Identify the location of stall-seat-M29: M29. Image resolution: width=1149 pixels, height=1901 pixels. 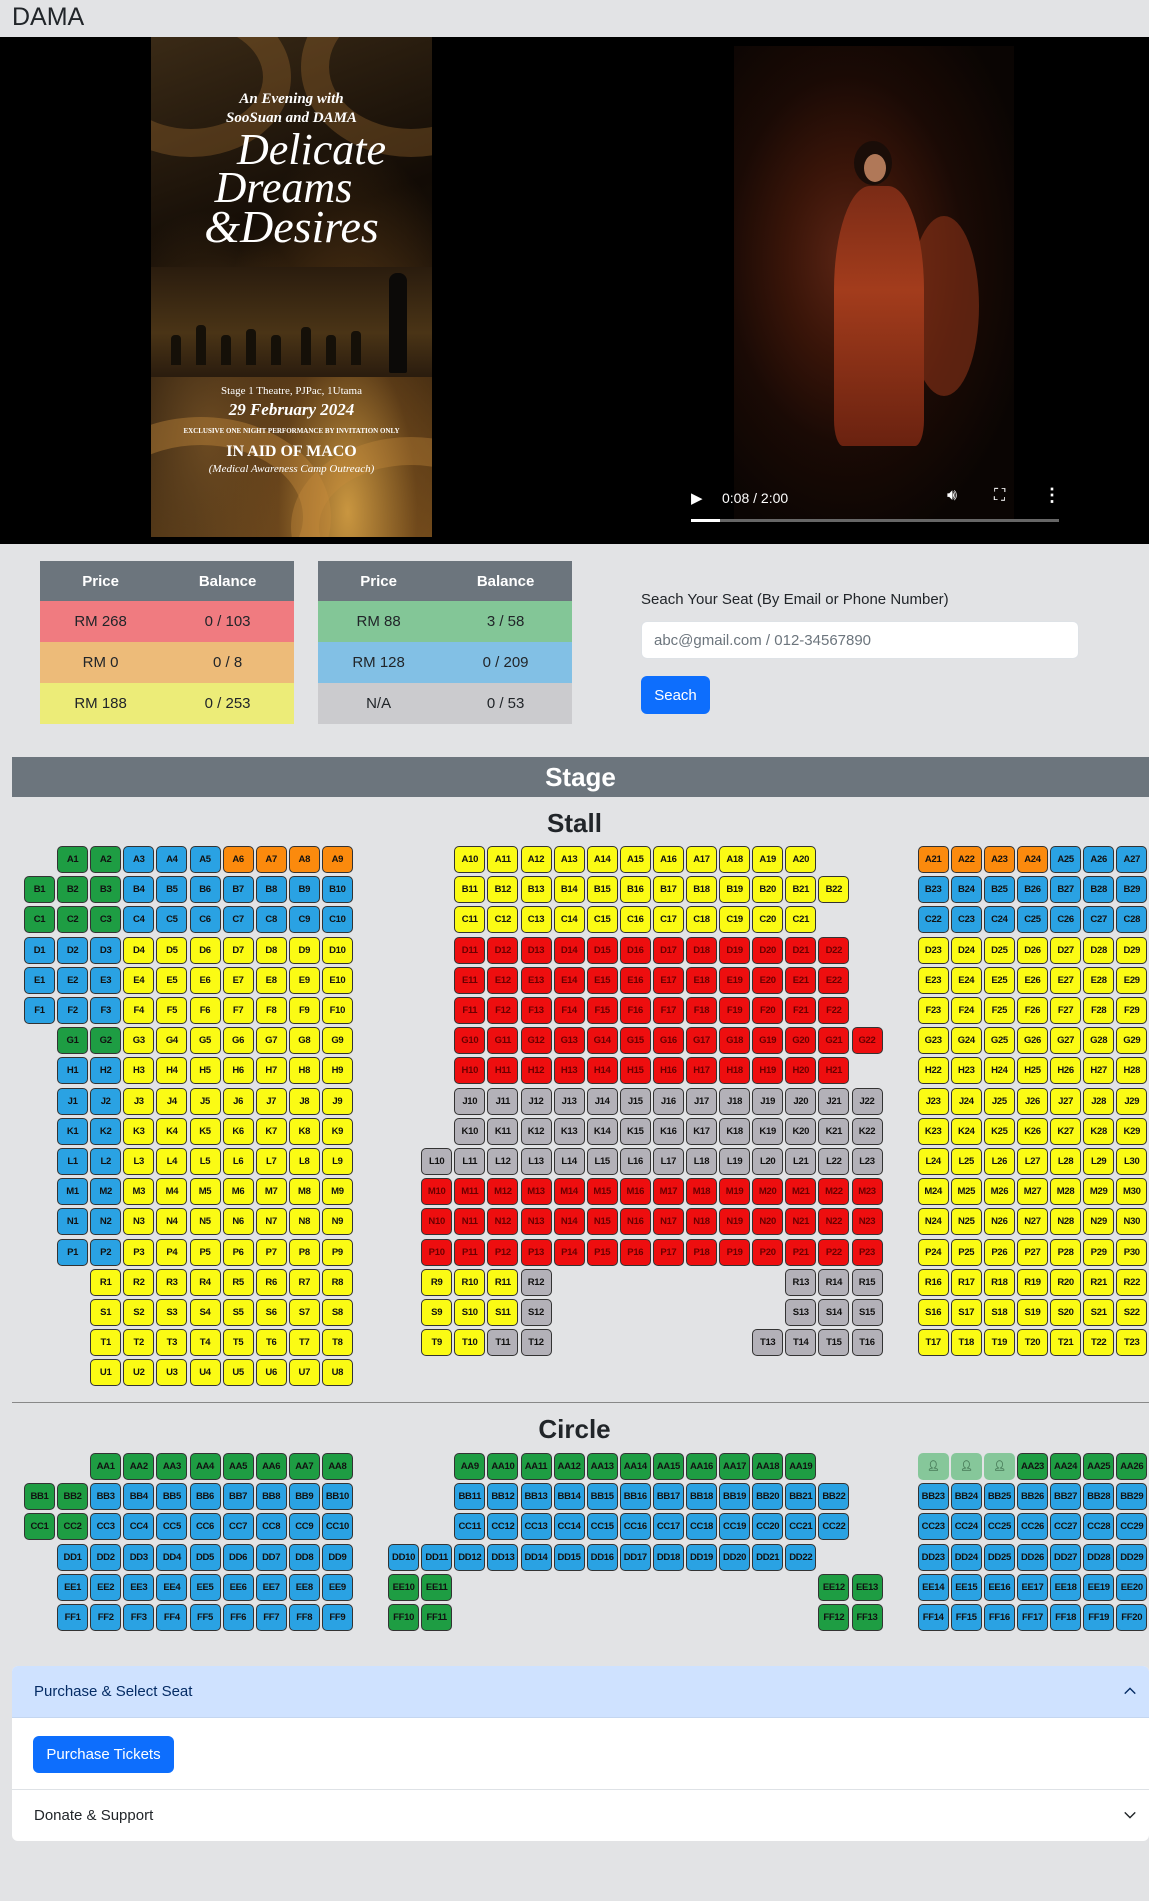
(1099, 1192).